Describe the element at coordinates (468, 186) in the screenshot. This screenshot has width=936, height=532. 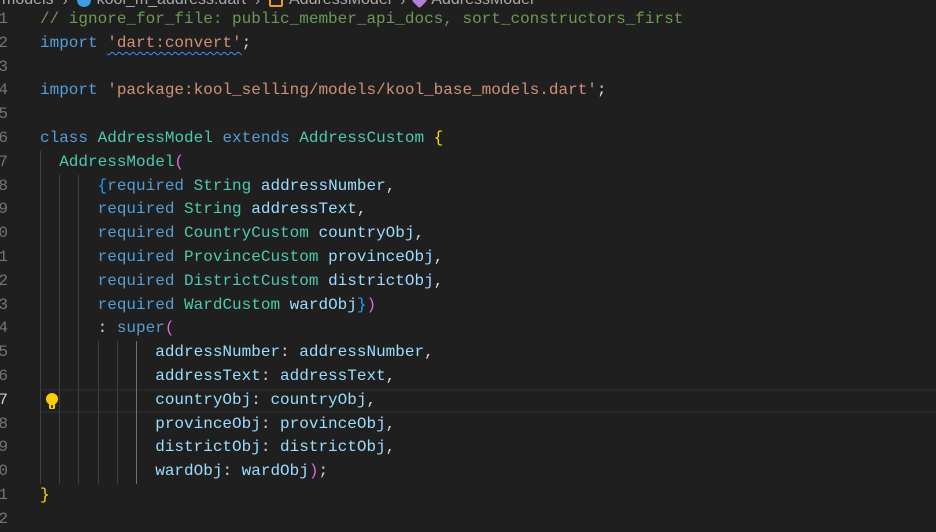
I see `code-line: 8 {required String addressNumber,` at that location.